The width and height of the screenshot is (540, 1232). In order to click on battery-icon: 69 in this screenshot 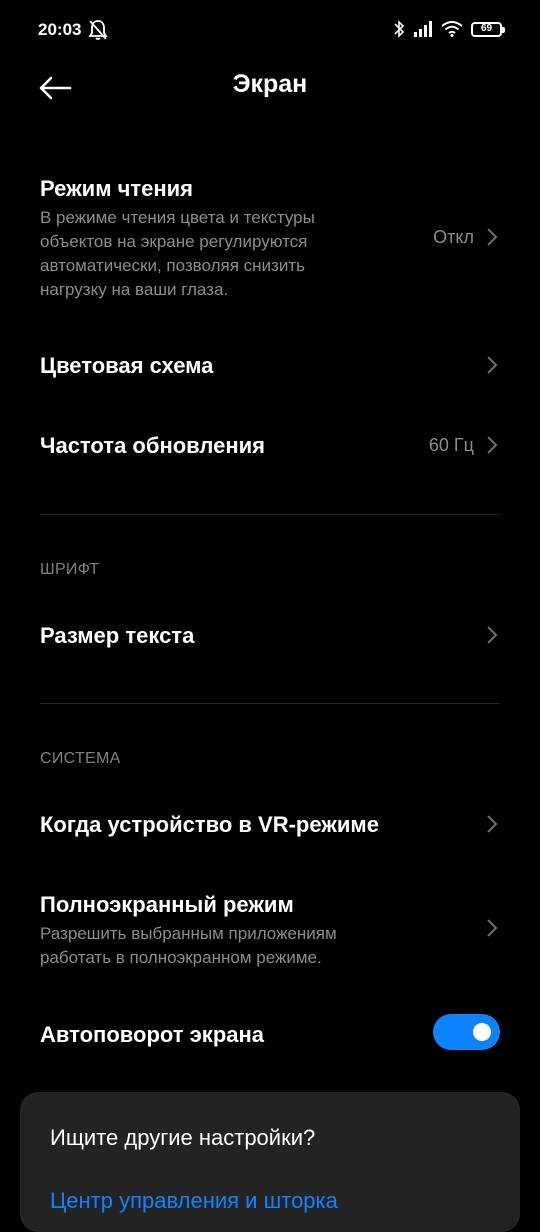, I will do `click(488, 29)`.